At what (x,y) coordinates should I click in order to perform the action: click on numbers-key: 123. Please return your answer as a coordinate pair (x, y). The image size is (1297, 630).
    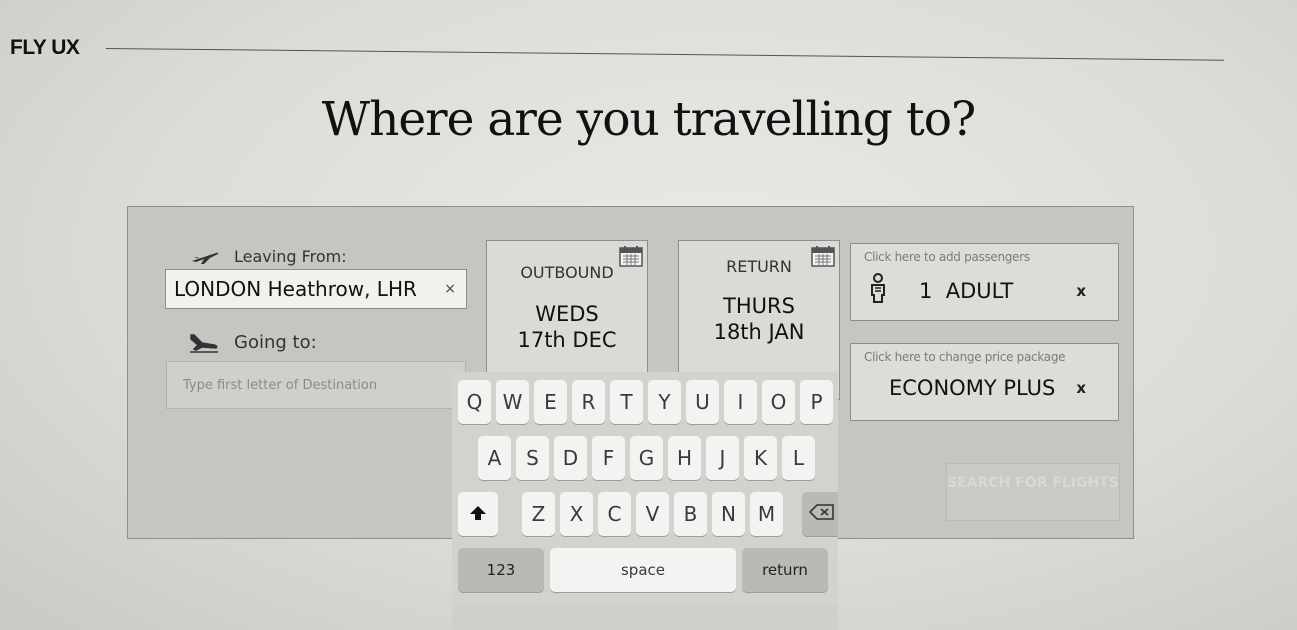
    Looking at the image, I should click on (501, 570).